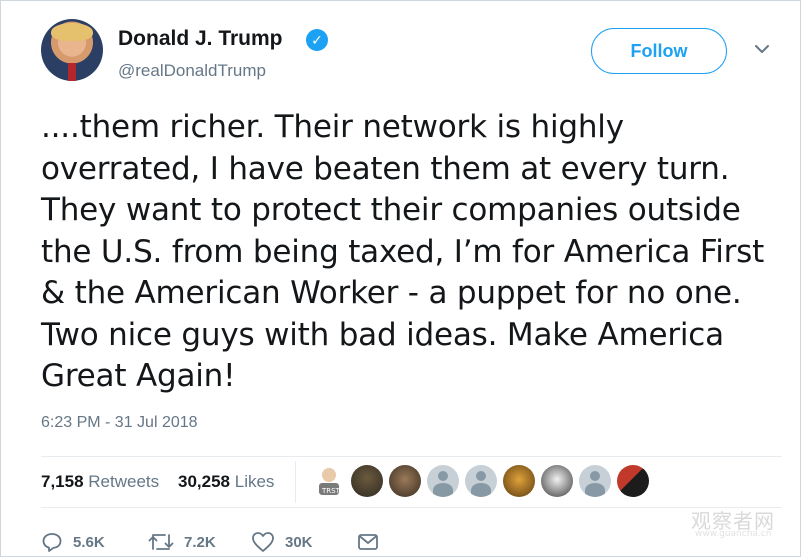  I want to click on chevron-down-icon, so click(762, 49).